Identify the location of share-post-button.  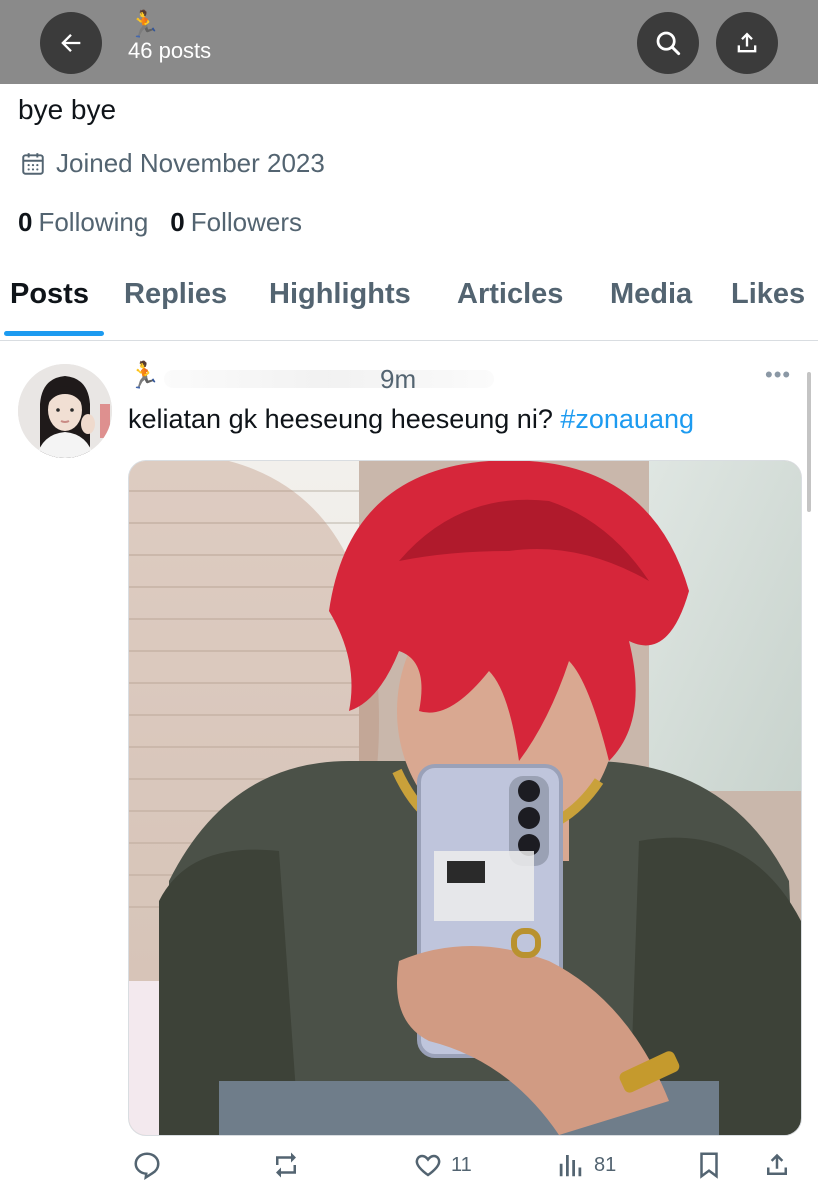
(777, 1165).